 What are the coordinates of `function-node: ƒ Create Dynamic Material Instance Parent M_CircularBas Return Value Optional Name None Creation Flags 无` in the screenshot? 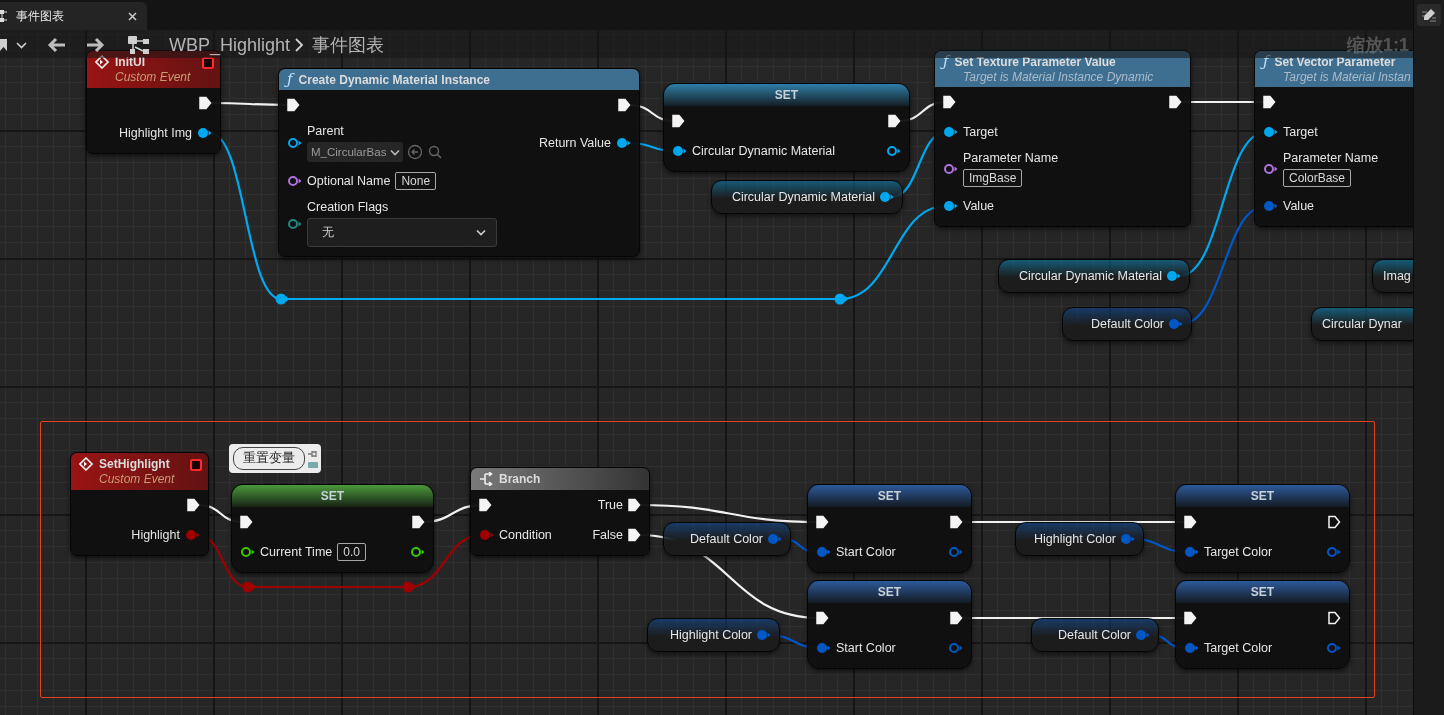 It's located at (459, 162).